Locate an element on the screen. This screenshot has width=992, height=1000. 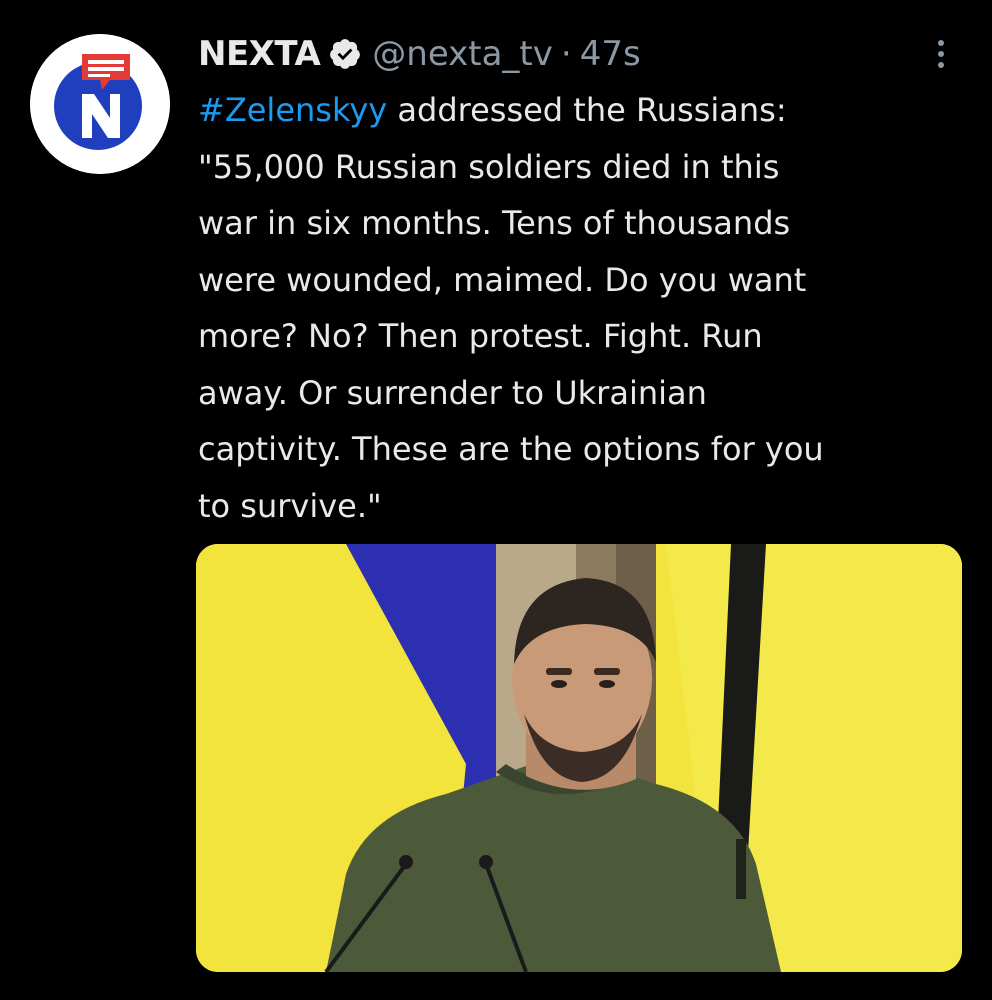
tweet-header: NEXTA @nexta_tv · 47s is located at coordinates (419, 54).